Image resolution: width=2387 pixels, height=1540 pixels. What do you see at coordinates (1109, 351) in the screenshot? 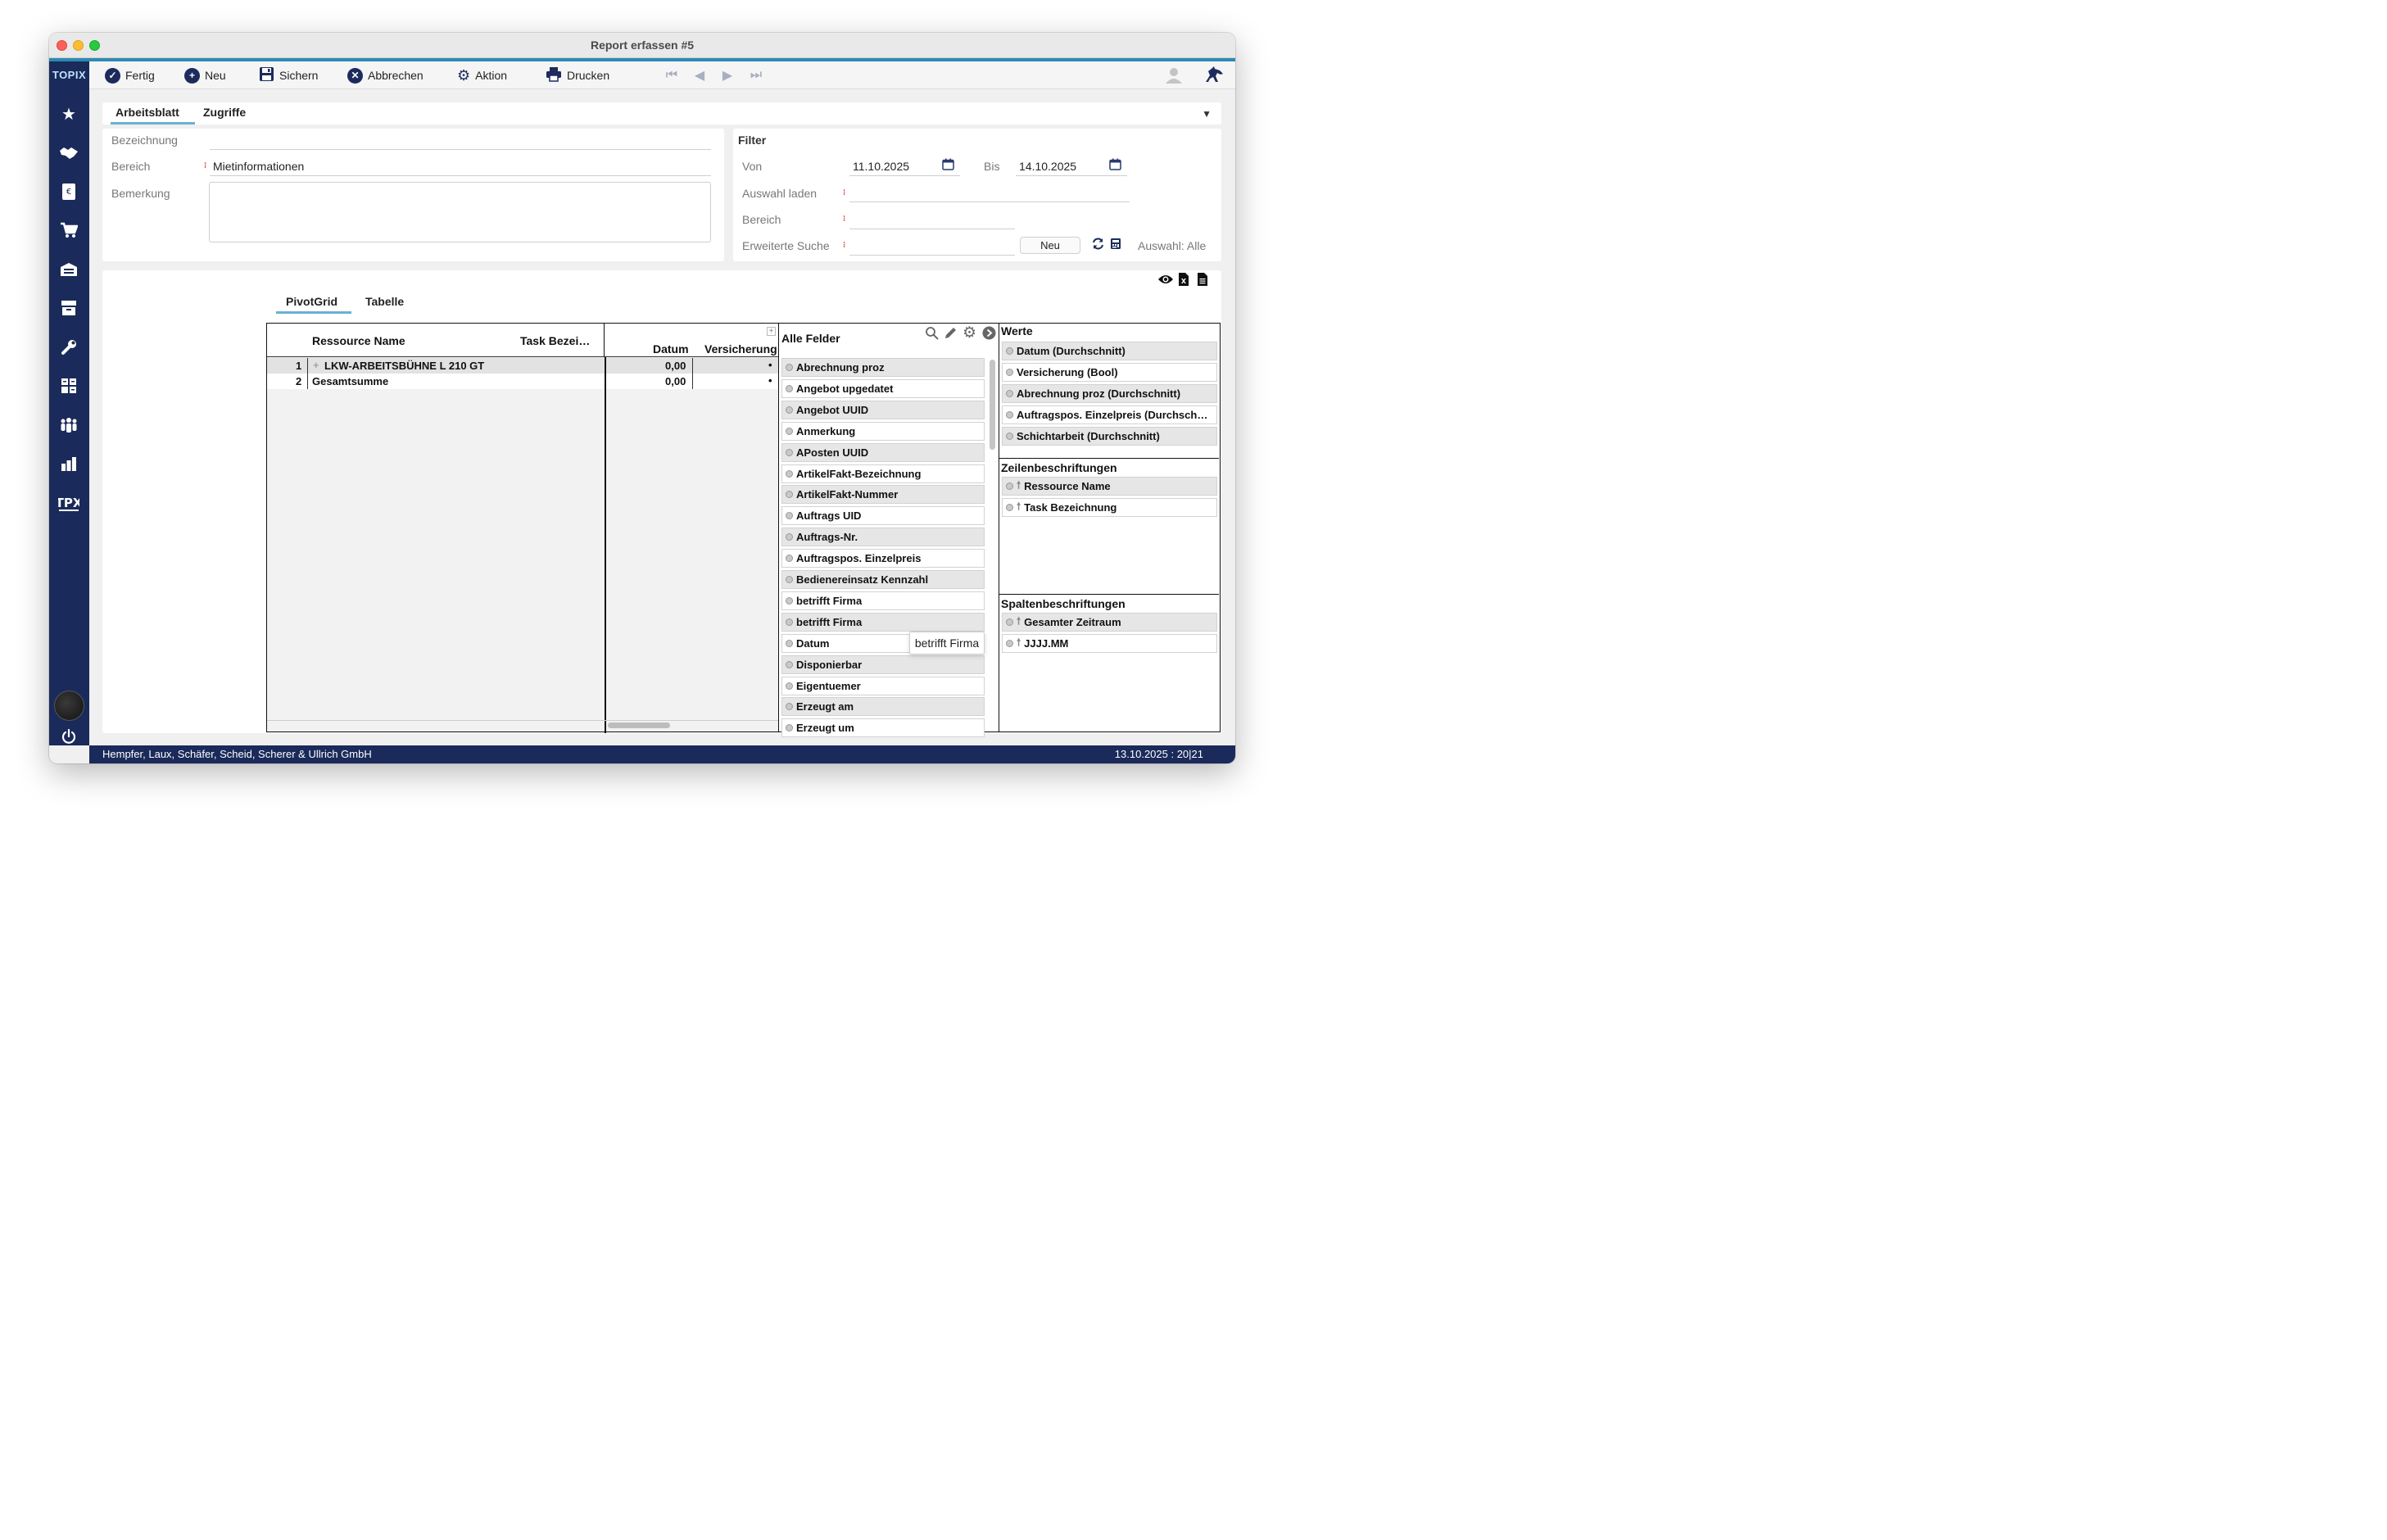
I see `werte-item: Datum (Durchschnitt)` at bounding box center [1109, 351].